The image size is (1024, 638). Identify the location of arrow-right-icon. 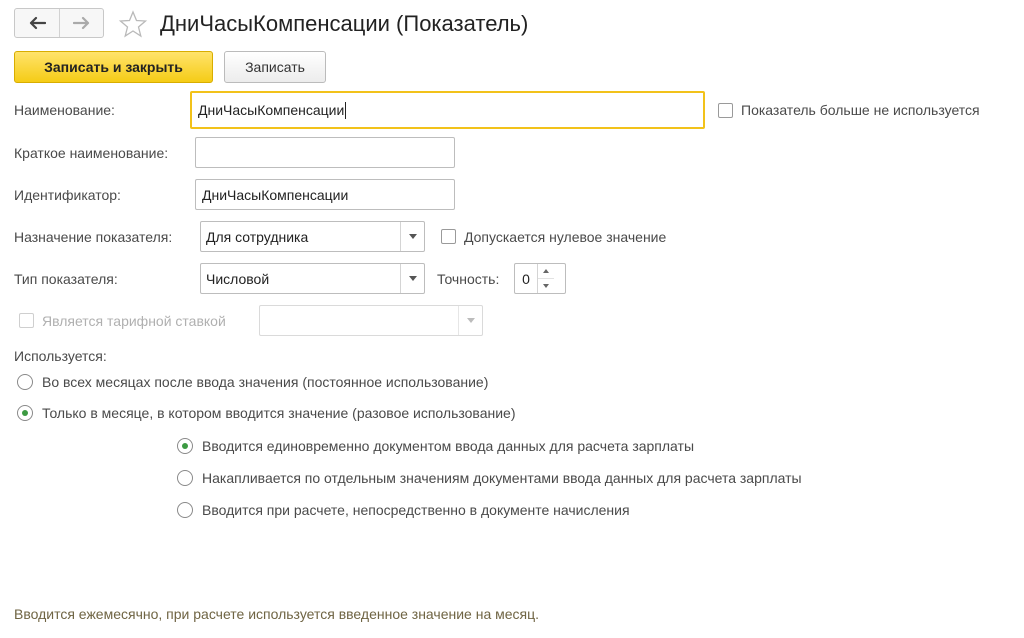
(80, 23).